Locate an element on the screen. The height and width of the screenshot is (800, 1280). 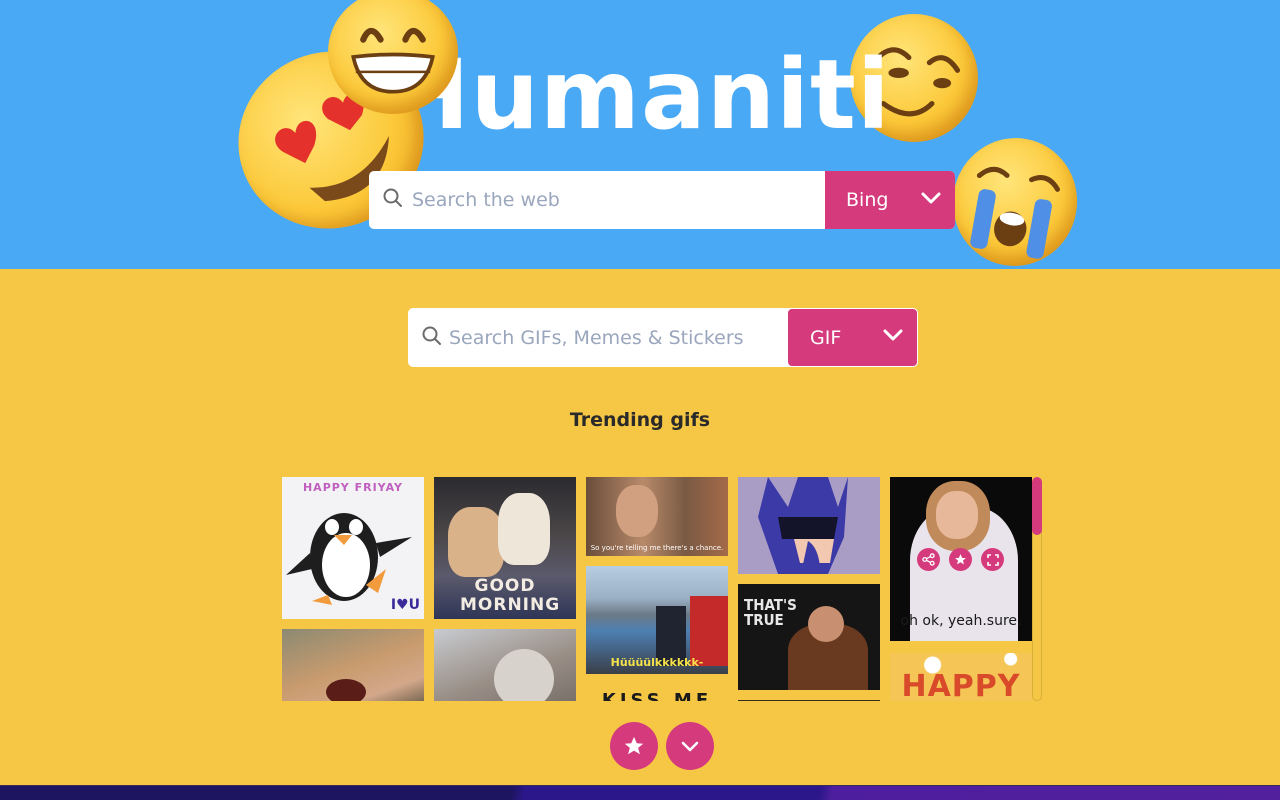
gif-item: So you're telling me there's a chance. is located at coordinates (657, 516).